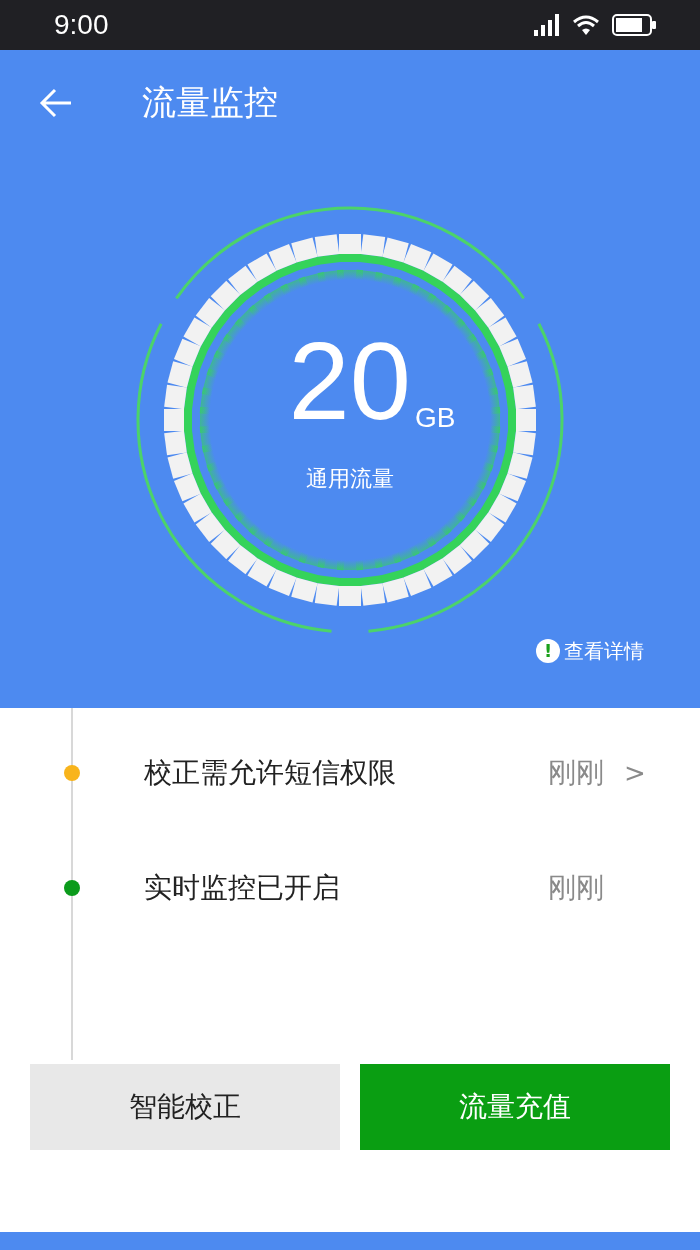  What do you see at coordinates (81, 25) in the screenshot?
I see `clock-time: 9:00` at bounding box center [81, 25].